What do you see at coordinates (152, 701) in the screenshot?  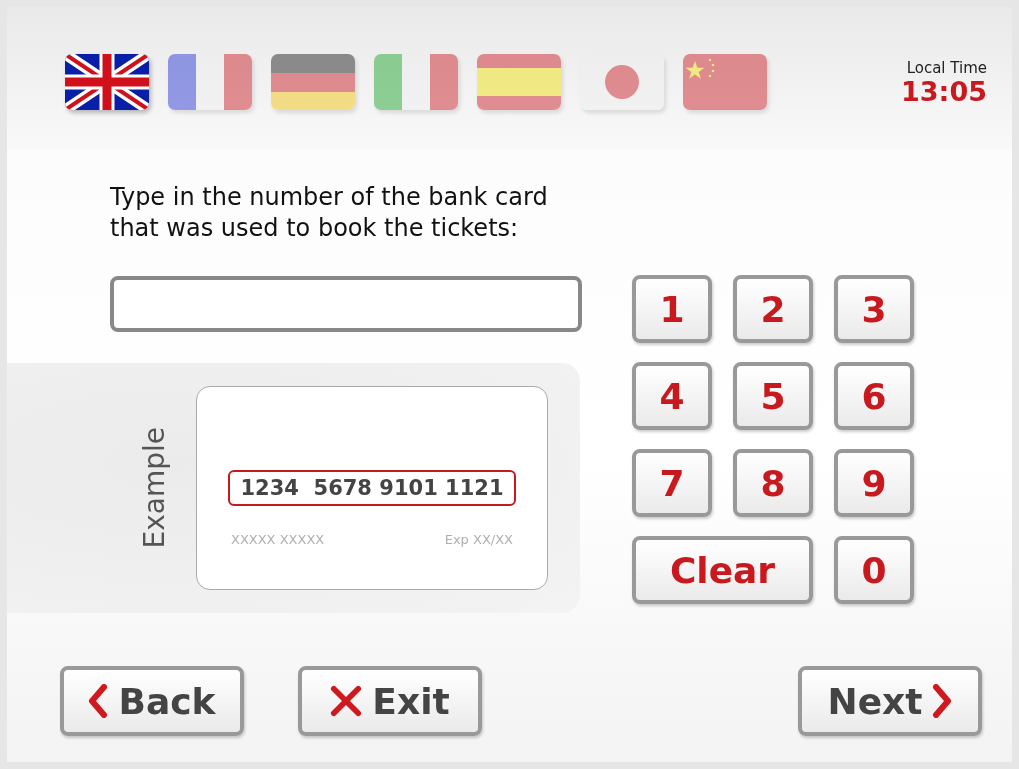 I see `back-button: Back` at bounding box center [152, 701].